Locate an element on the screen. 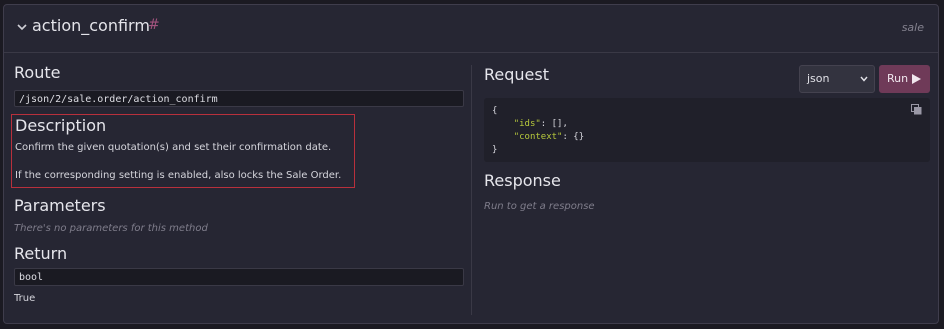  route-path: /json/2/sale.order/action_confirm is located at coordinates (239, 98).